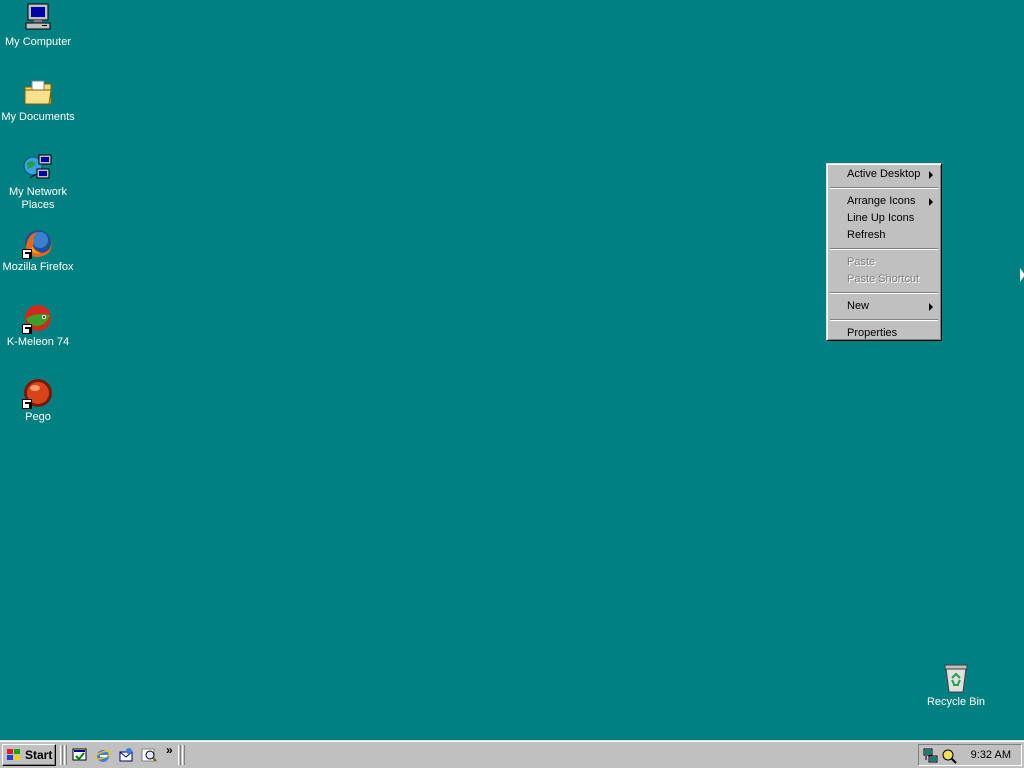  I want to click on menu-item-label: Refresh, so click(866, 235).